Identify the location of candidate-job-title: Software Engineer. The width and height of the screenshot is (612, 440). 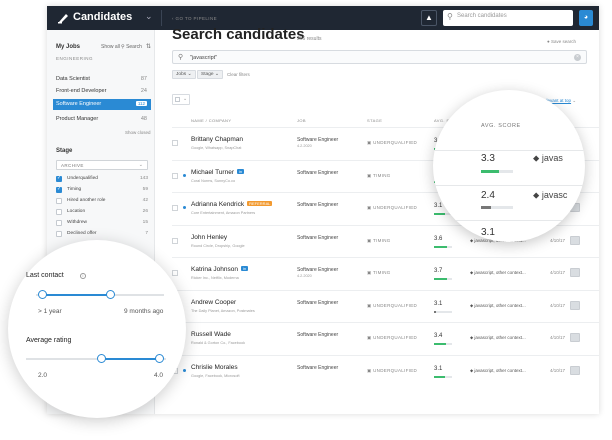
(318, 140).